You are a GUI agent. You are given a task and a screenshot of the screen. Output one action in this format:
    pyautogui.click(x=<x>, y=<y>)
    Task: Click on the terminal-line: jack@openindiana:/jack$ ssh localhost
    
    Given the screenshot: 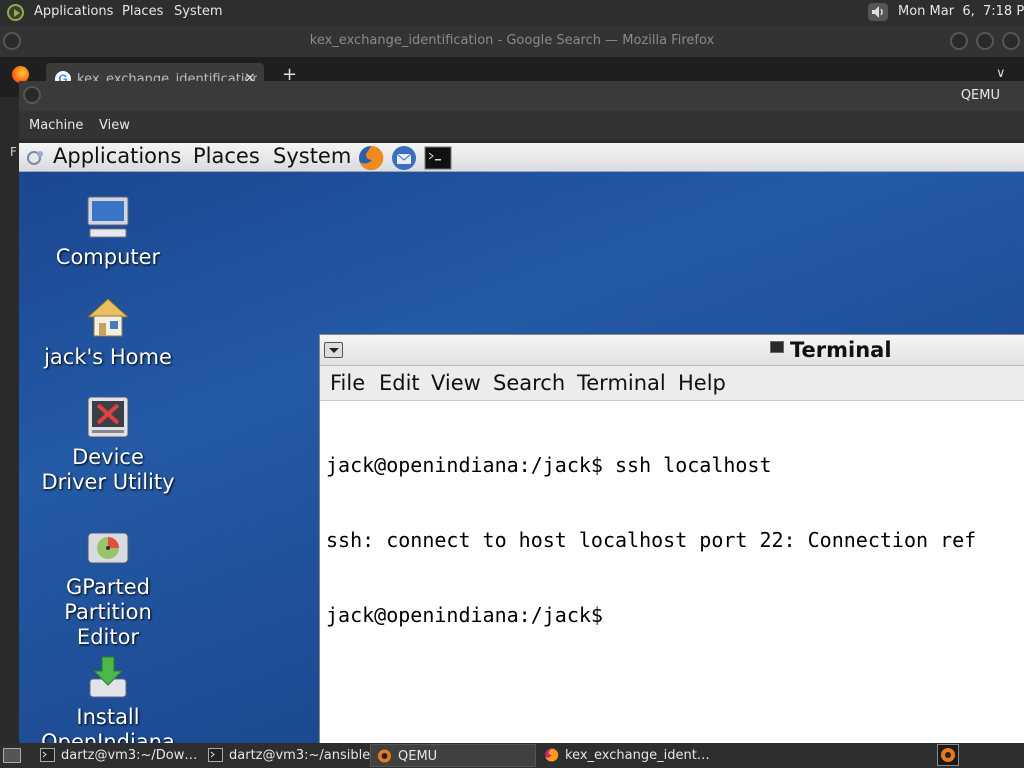 What is the action you would take?
    pyautogui.click(x=549, y=465)
    